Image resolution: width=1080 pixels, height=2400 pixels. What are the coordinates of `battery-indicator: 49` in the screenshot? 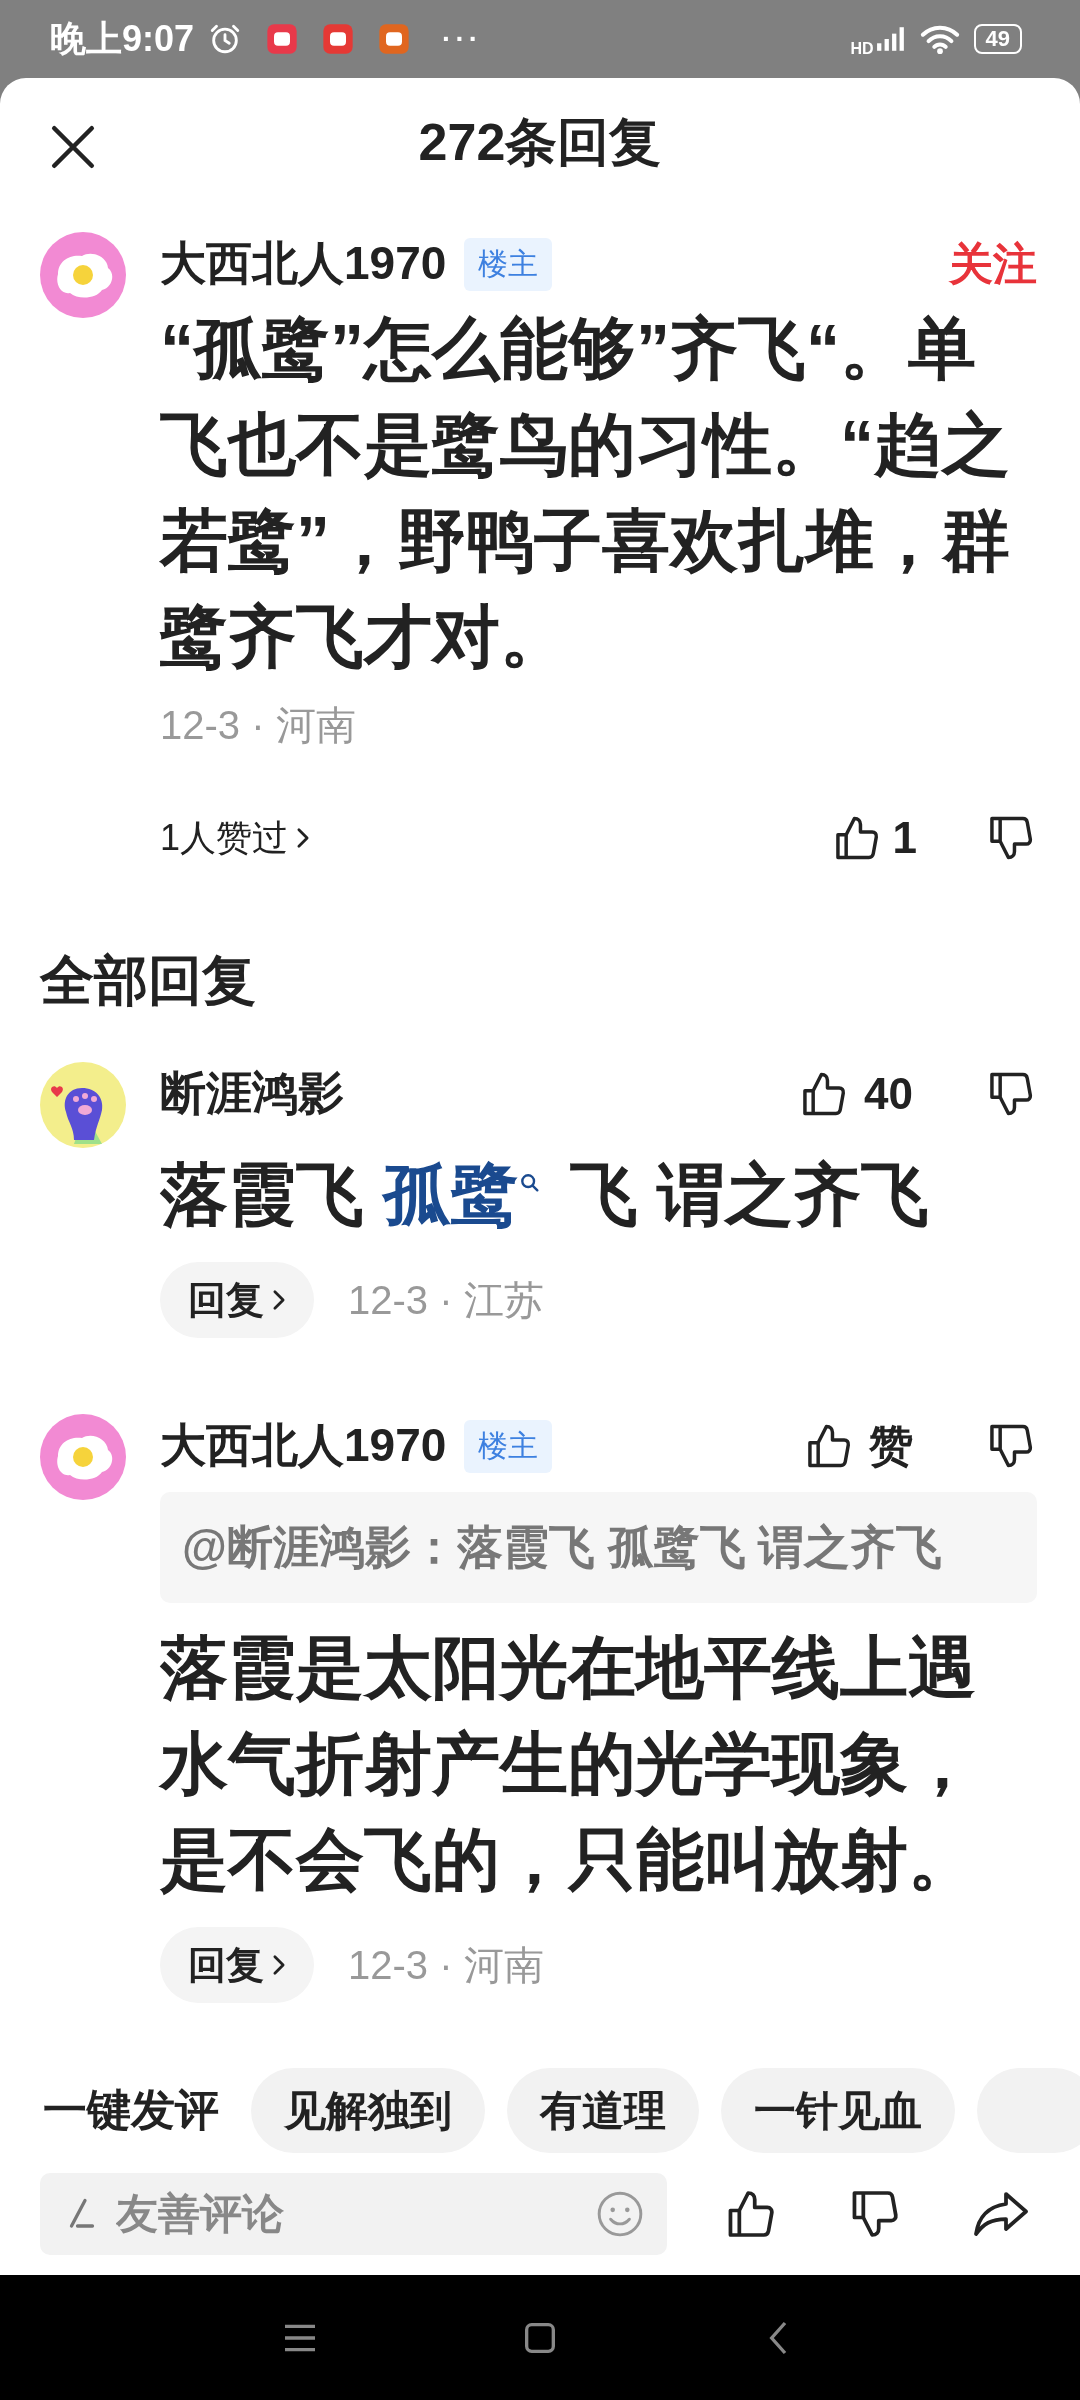 It's located at (997, 39).